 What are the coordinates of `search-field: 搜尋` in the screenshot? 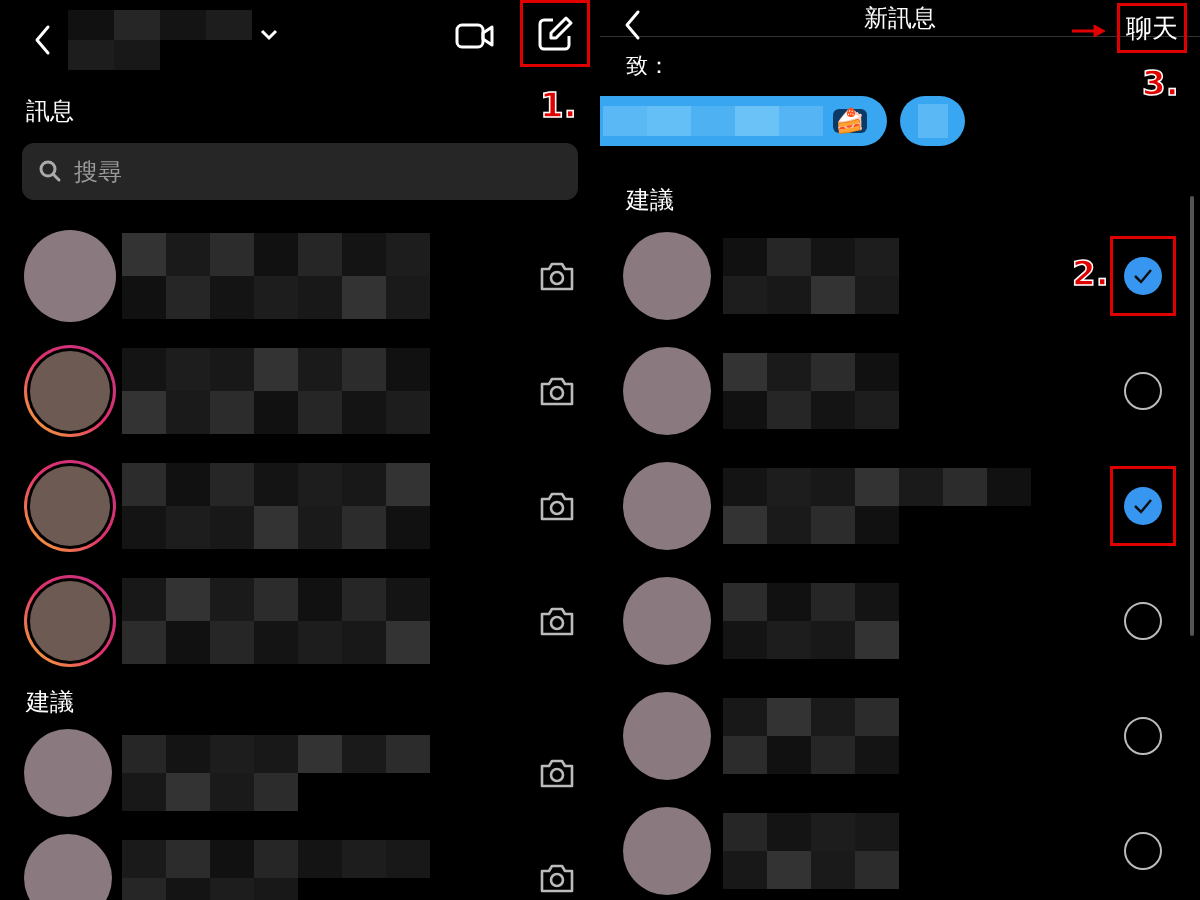 It's located at (300, 171).